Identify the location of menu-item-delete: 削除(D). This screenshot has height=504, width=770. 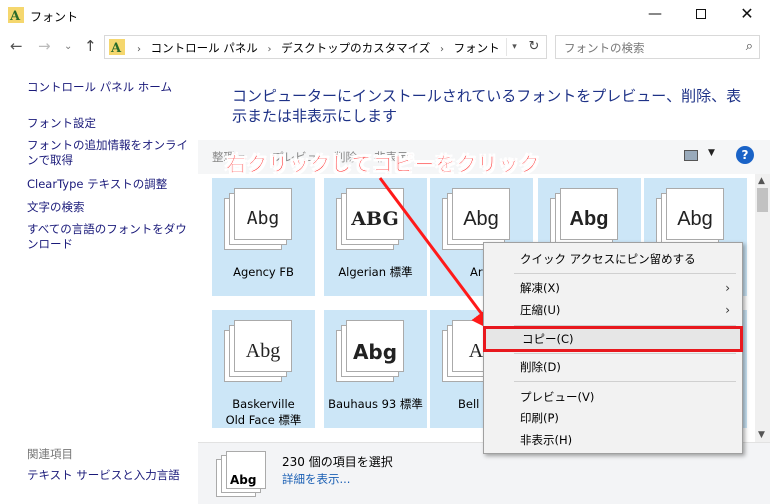
(613, 367).